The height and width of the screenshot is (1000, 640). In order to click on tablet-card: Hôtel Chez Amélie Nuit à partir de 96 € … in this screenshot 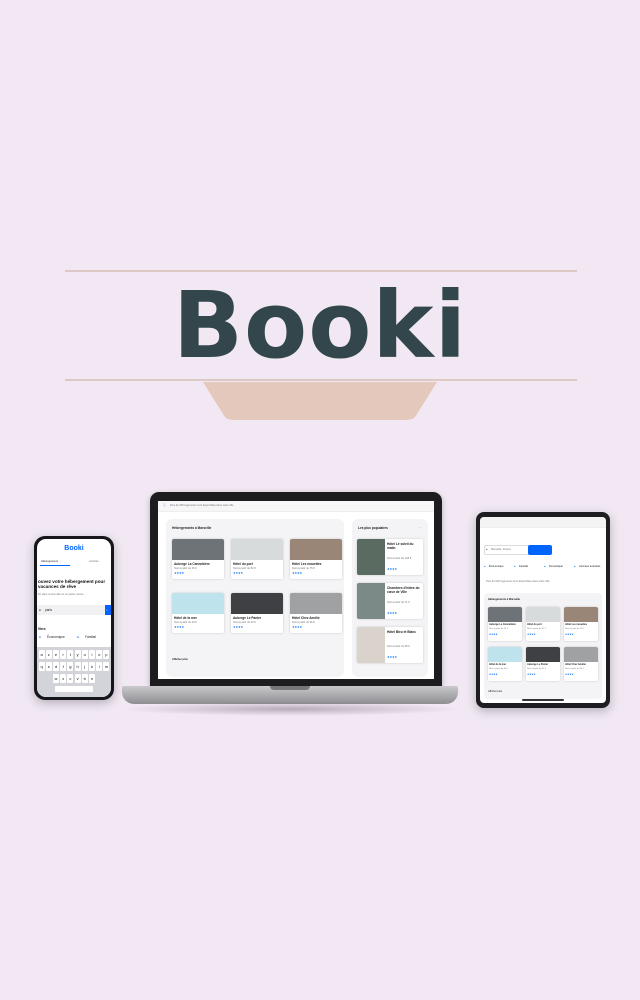, I will do `click(581, 664)`.